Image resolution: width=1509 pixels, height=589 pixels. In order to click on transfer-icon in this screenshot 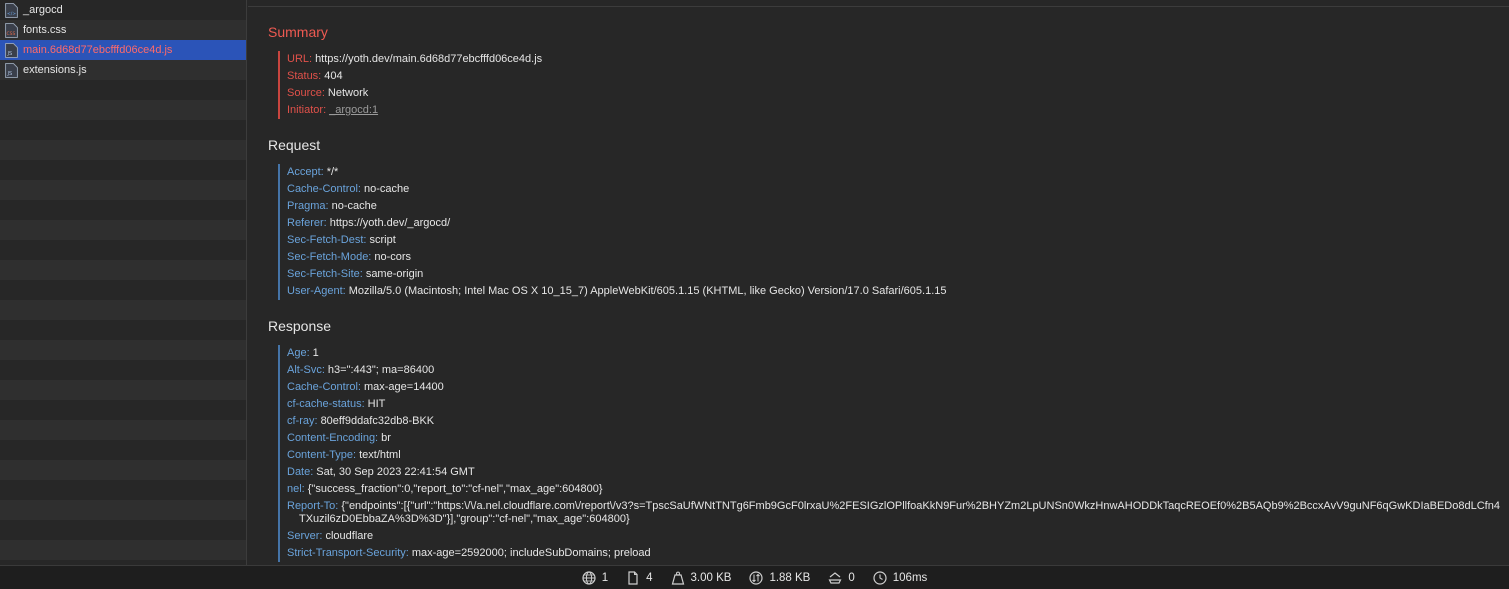, I will do `click(756, 577)`.